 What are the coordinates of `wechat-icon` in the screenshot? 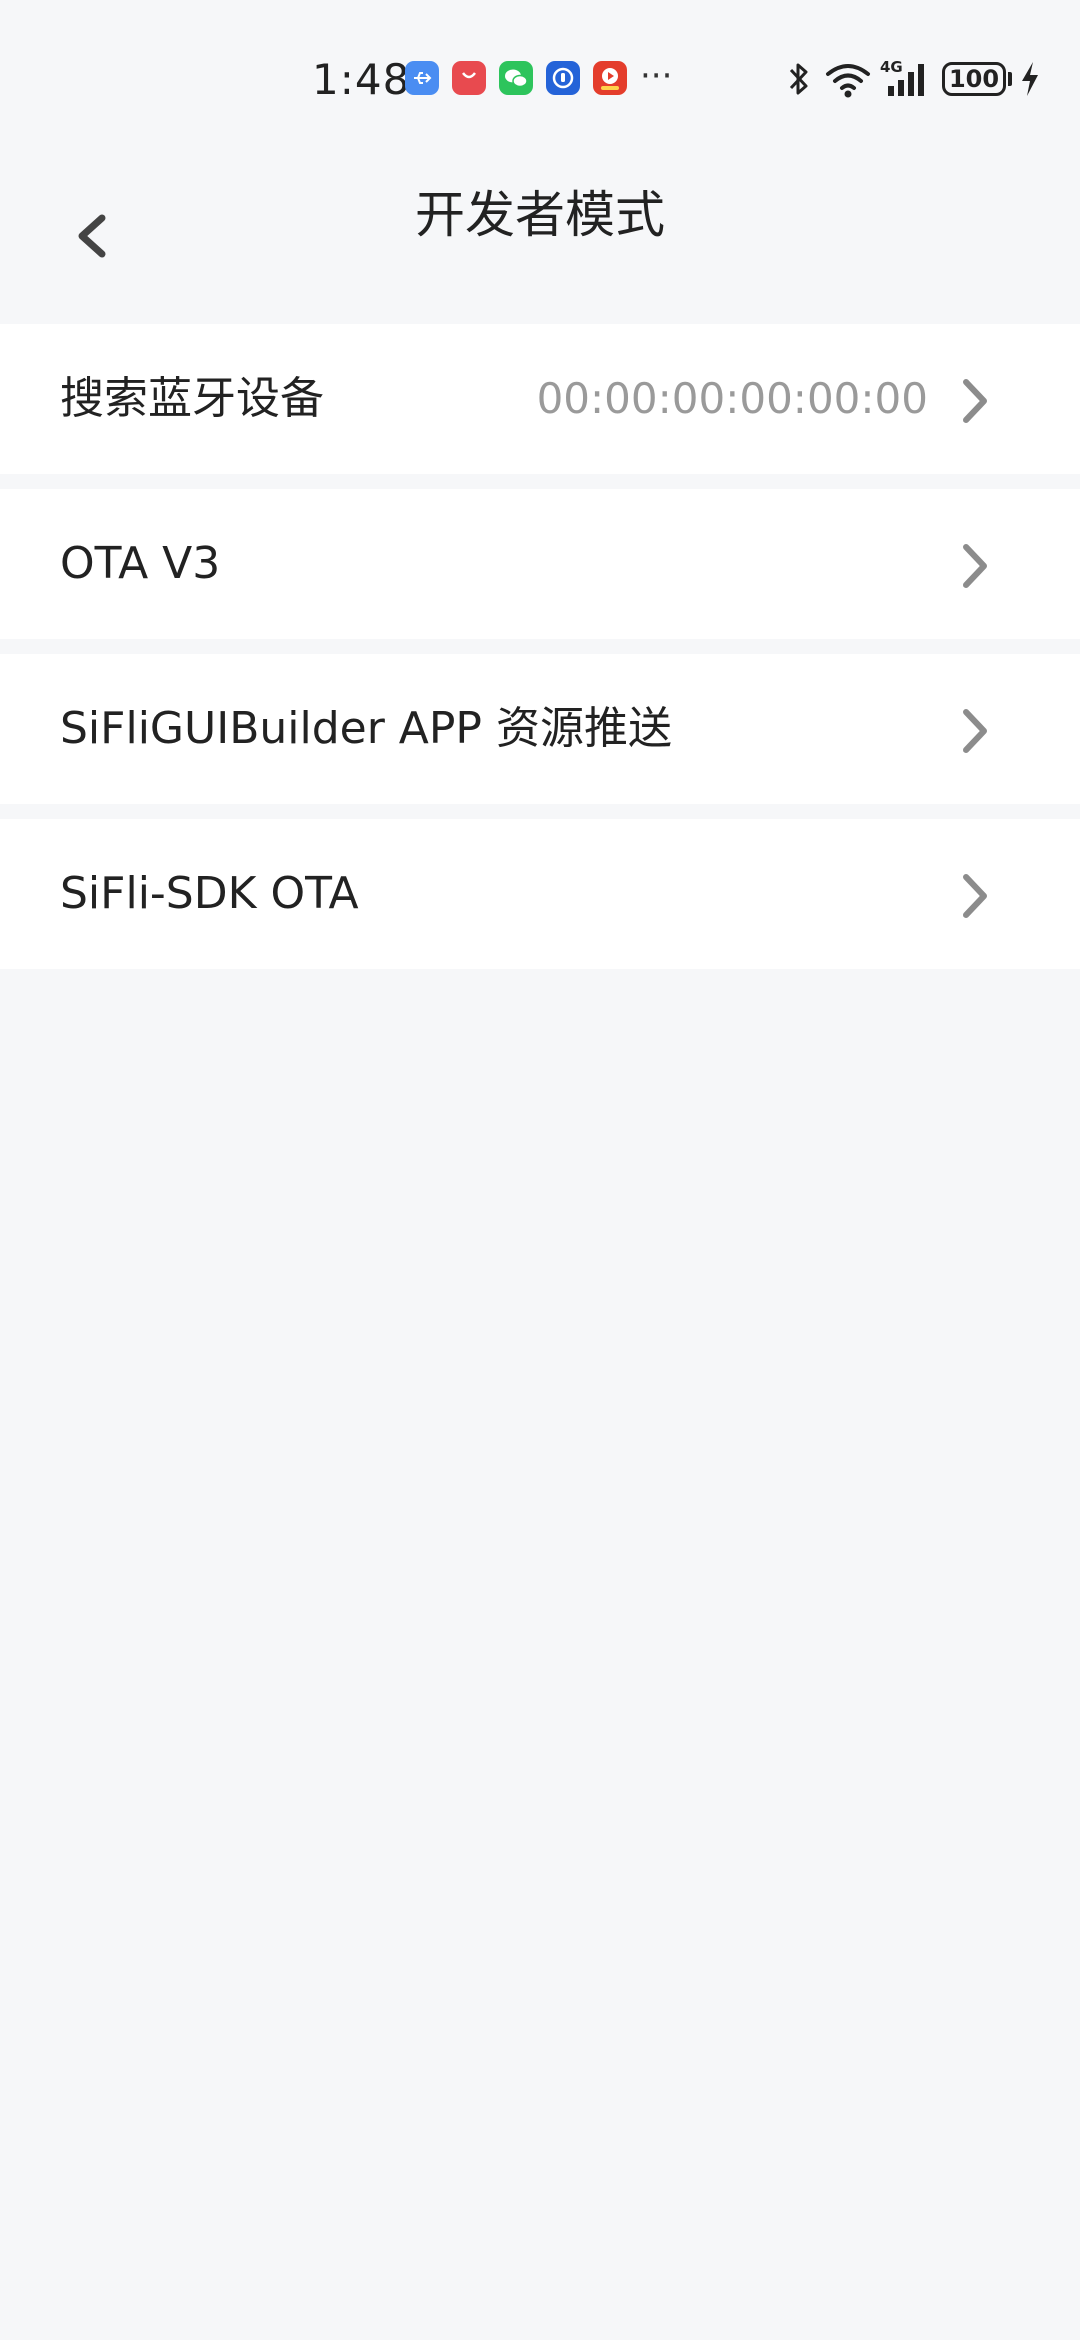 It's located at (516, 78).